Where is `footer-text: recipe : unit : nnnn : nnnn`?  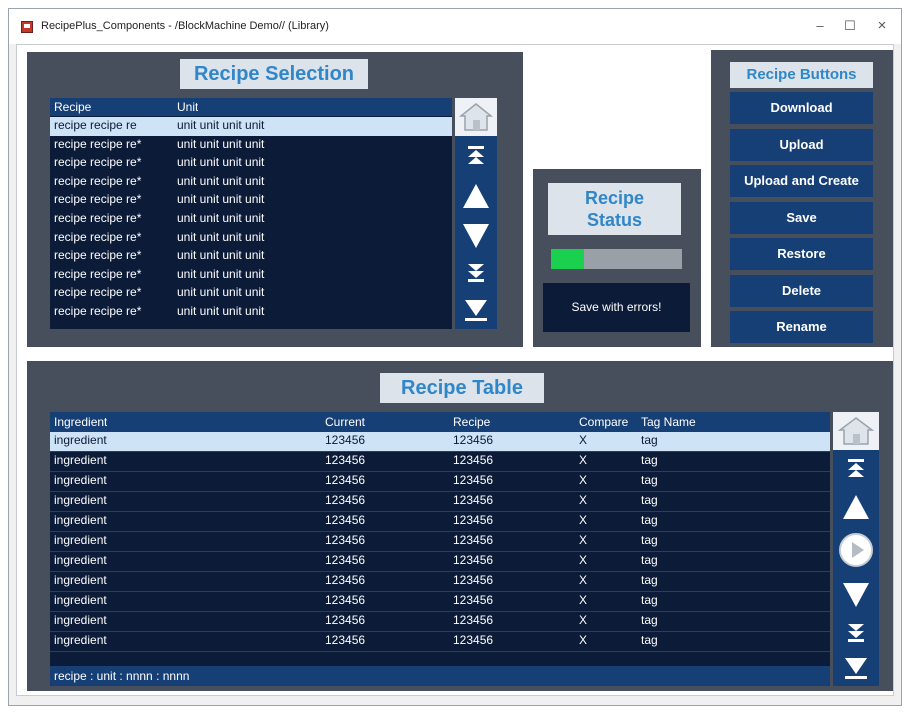
footer-text: recipe : unit : nnnn : nnnn is located at coordinates (122, 676).